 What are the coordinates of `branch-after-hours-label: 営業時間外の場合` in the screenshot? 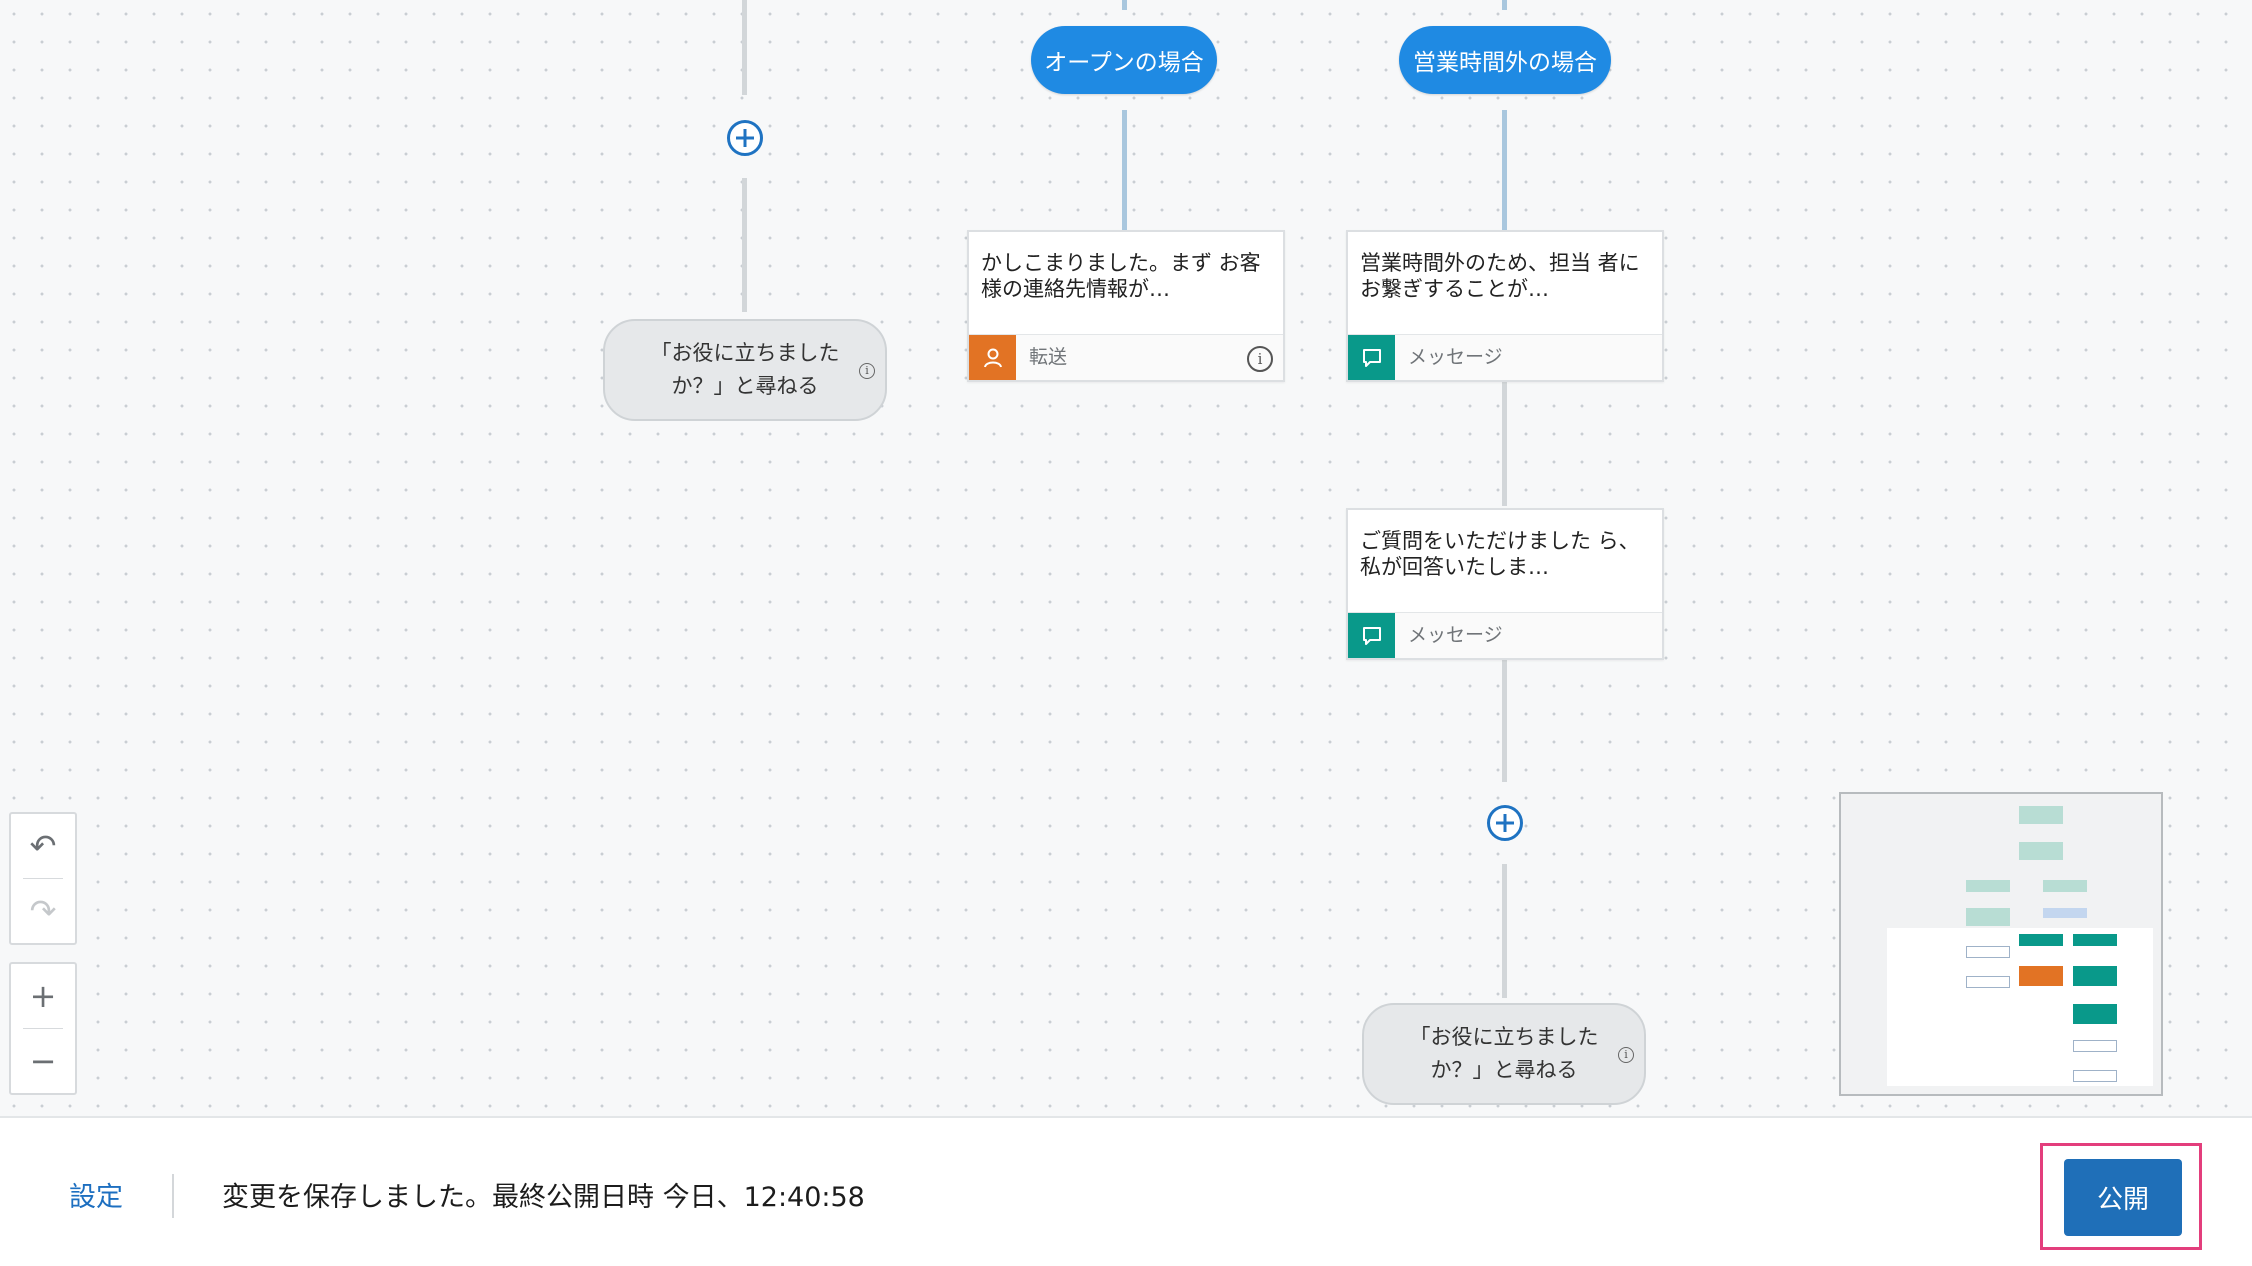 It's located at (1505, 63).